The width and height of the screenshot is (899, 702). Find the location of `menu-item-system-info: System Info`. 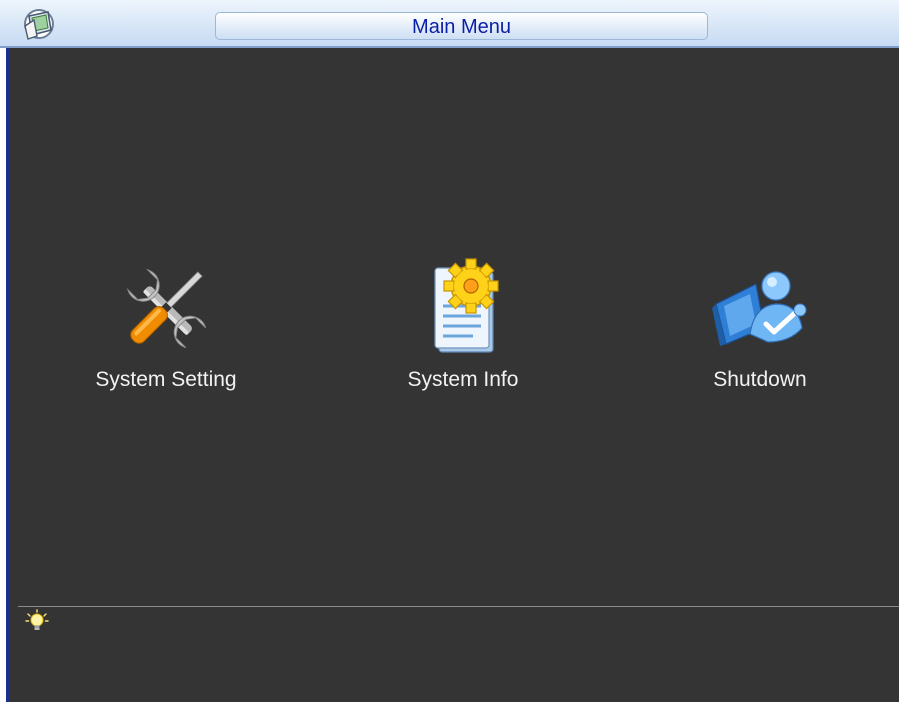

menu-item-system-info: System Info is located at coordinates (463, 325).